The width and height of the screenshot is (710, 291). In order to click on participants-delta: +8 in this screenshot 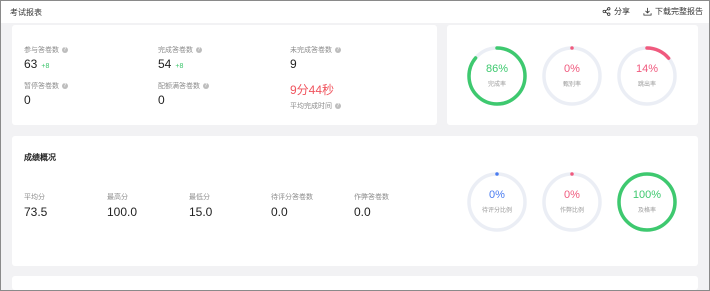, I will do `click(45, 66)`.